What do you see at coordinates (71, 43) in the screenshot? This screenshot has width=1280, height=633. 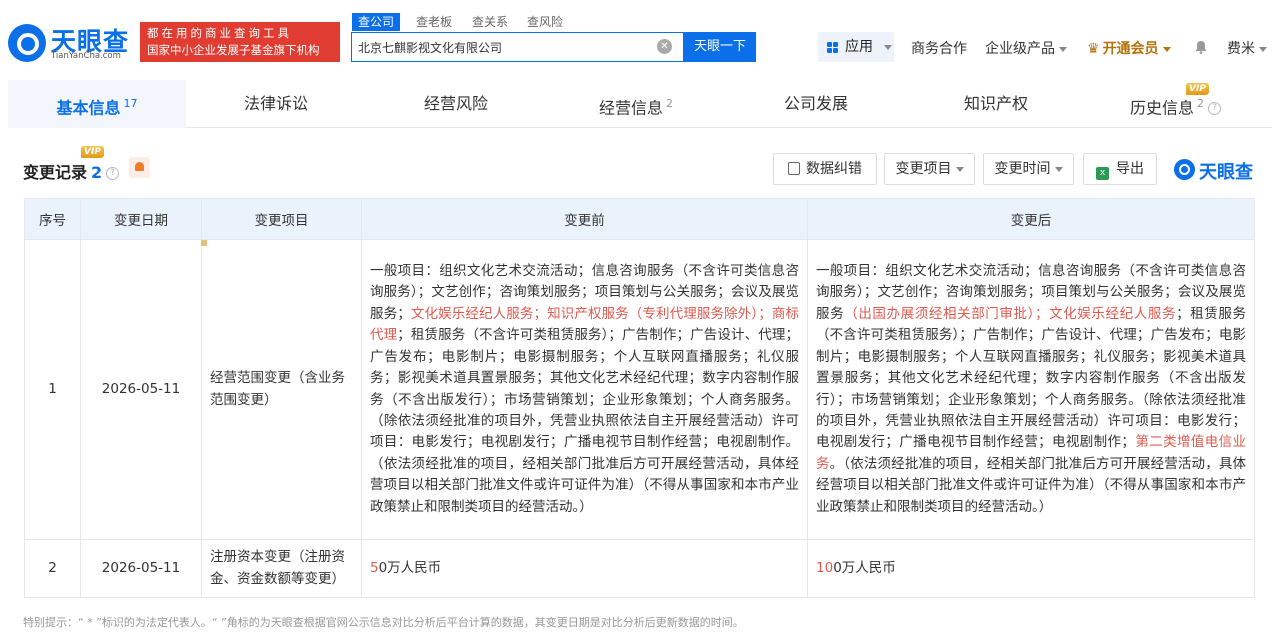 I see `tianyancha-logo: 天眼查 TianYanCha.com` at bounding box center [71, 43].